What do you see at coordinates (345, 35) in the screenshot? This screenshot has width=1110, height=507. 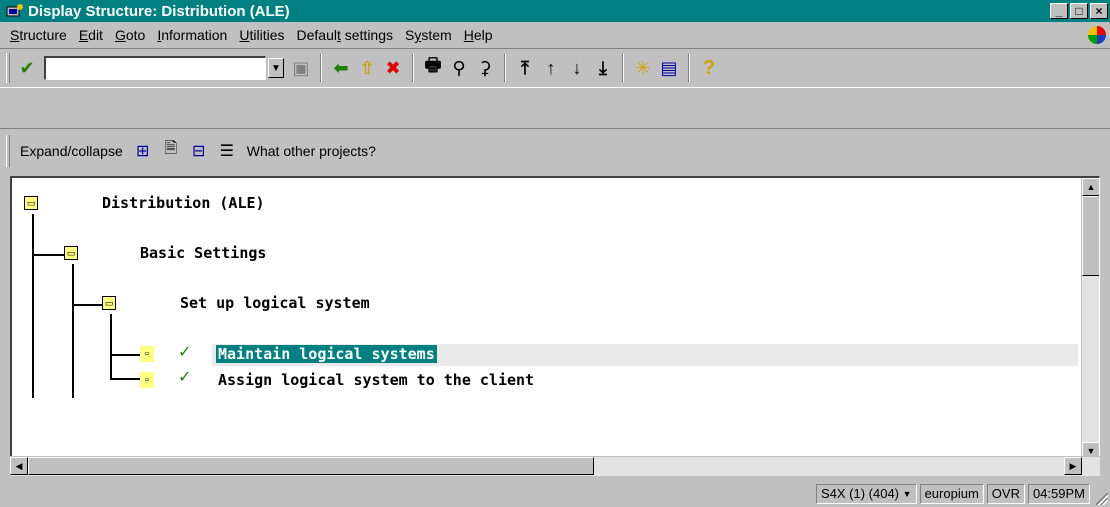 I see `menu-default-settings: Default settings` at bounding box center [345, 35].